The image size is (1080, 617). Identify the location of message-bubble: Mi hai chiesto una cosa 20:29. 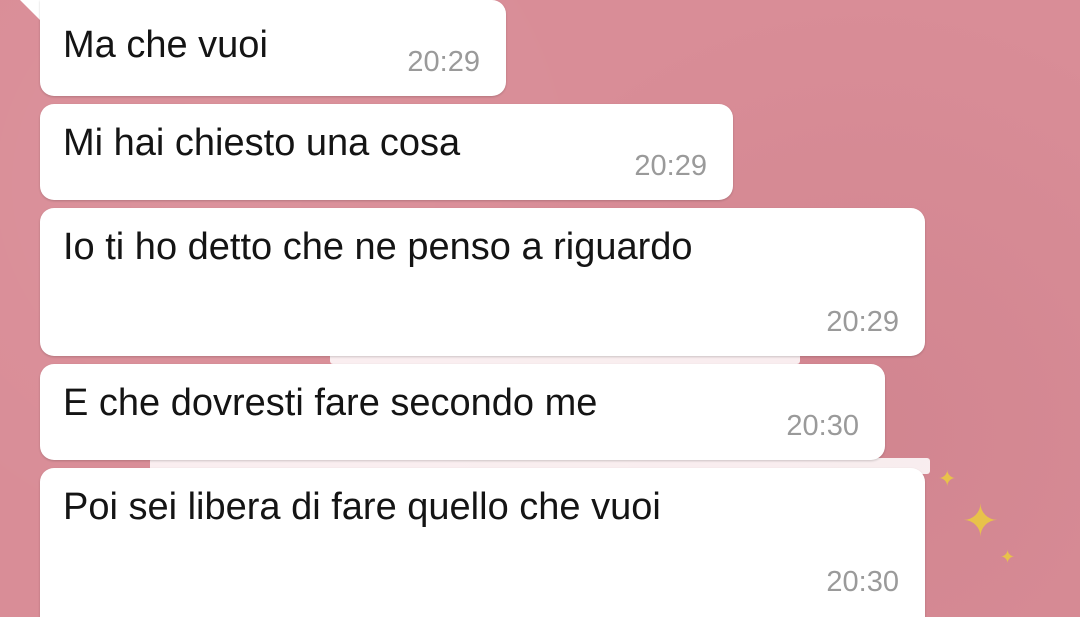
(386, 152).